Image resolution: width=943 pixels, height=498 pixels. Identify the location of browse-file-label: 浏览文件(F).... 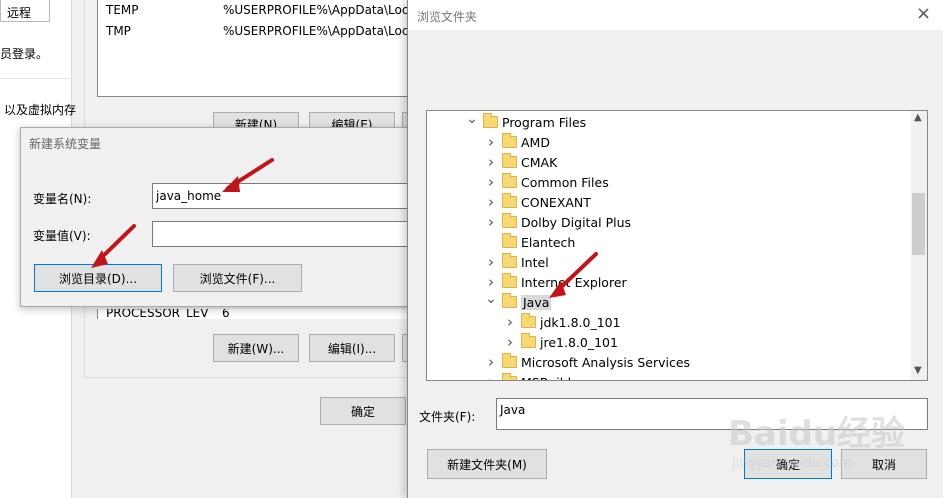
(237, 278).